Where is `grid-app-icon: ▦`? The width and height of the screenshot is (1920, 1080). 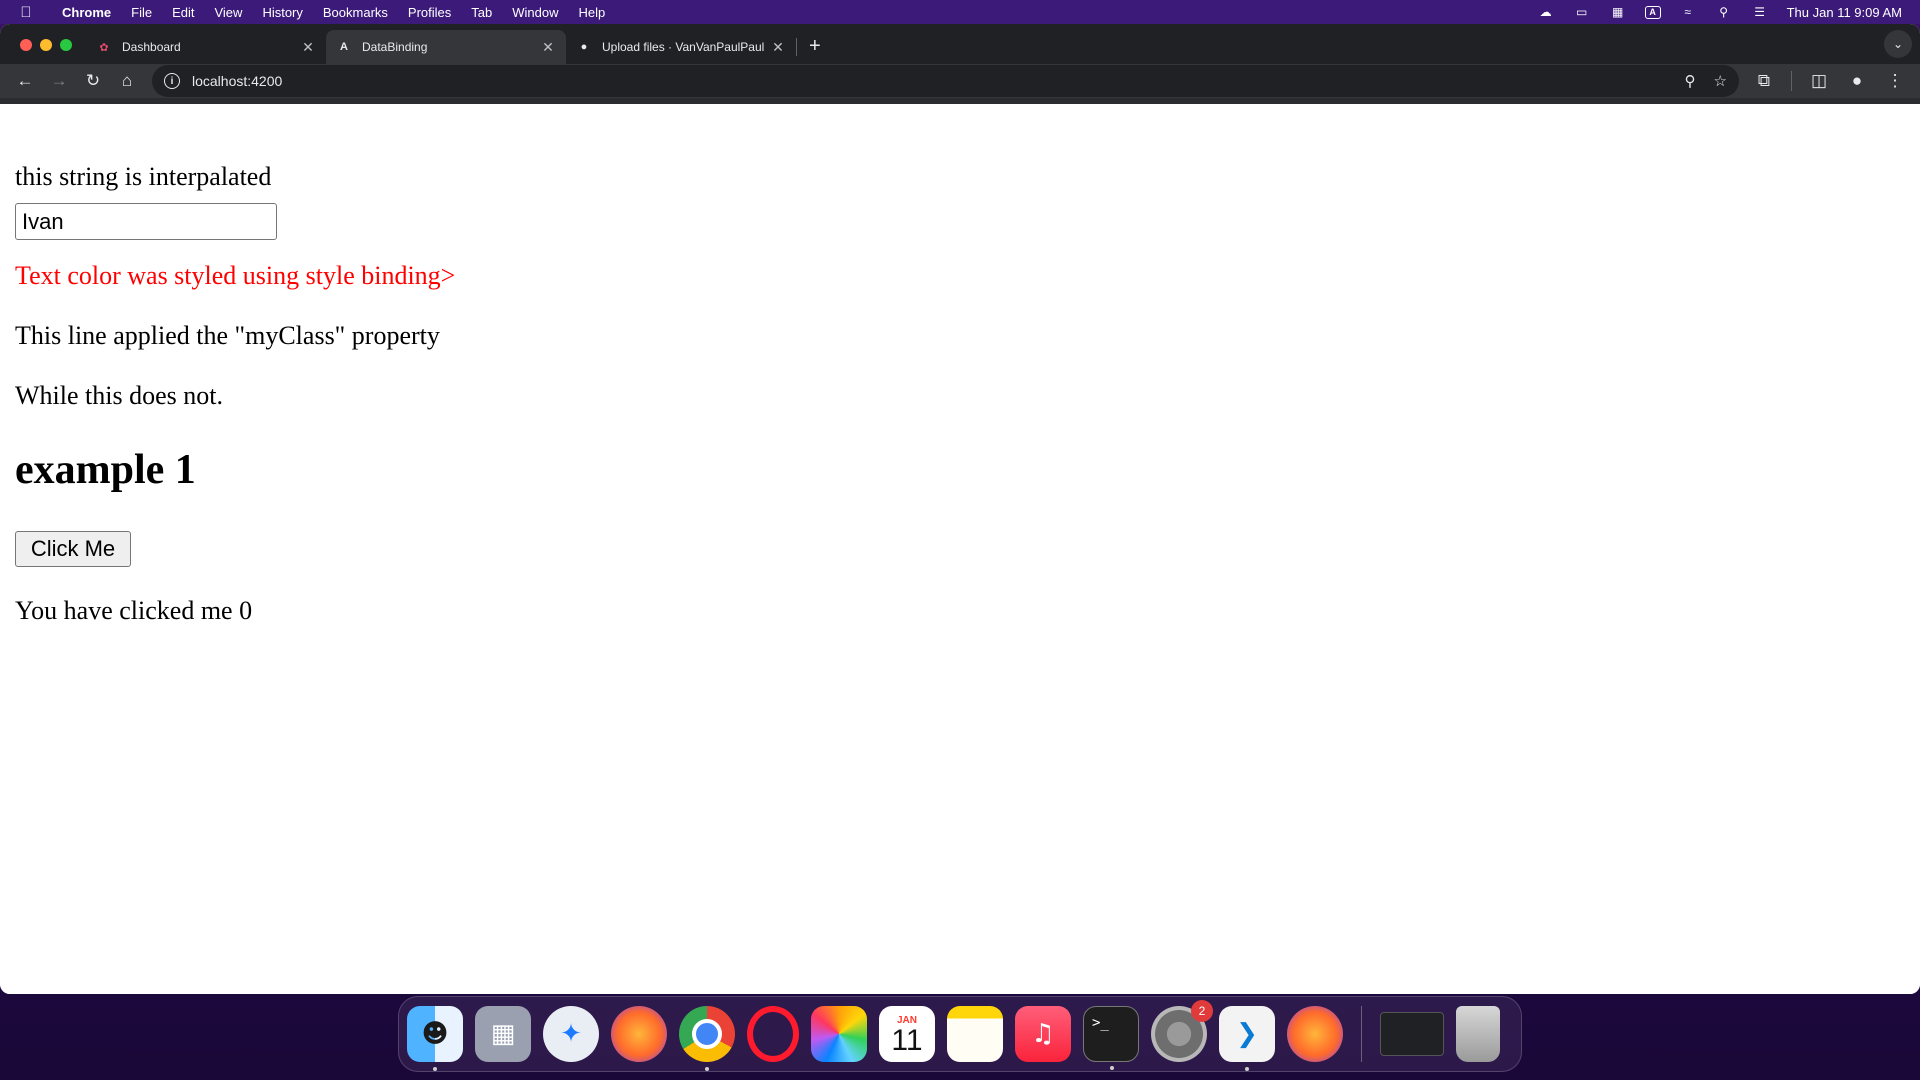
grid-app-icon: ▦ is located at coordinates (1618, 12).